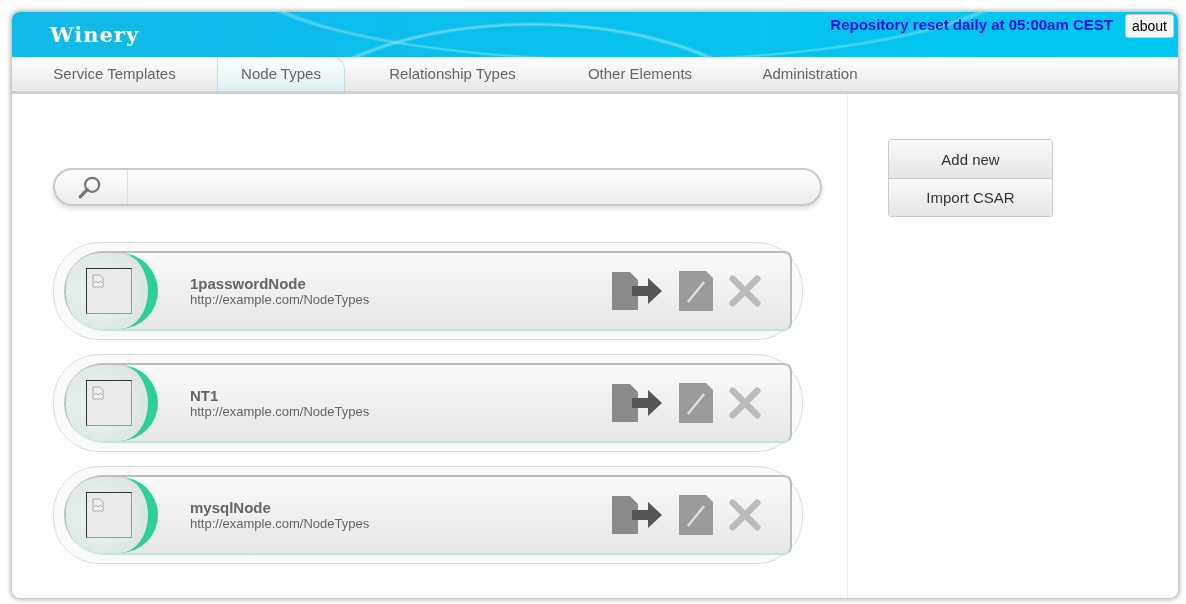 This screenshot has height=604, width=1186. Describe the element at coordinates (248, 283) in the screenshot. I see `node-type-name: 1passwordNode` at that location.